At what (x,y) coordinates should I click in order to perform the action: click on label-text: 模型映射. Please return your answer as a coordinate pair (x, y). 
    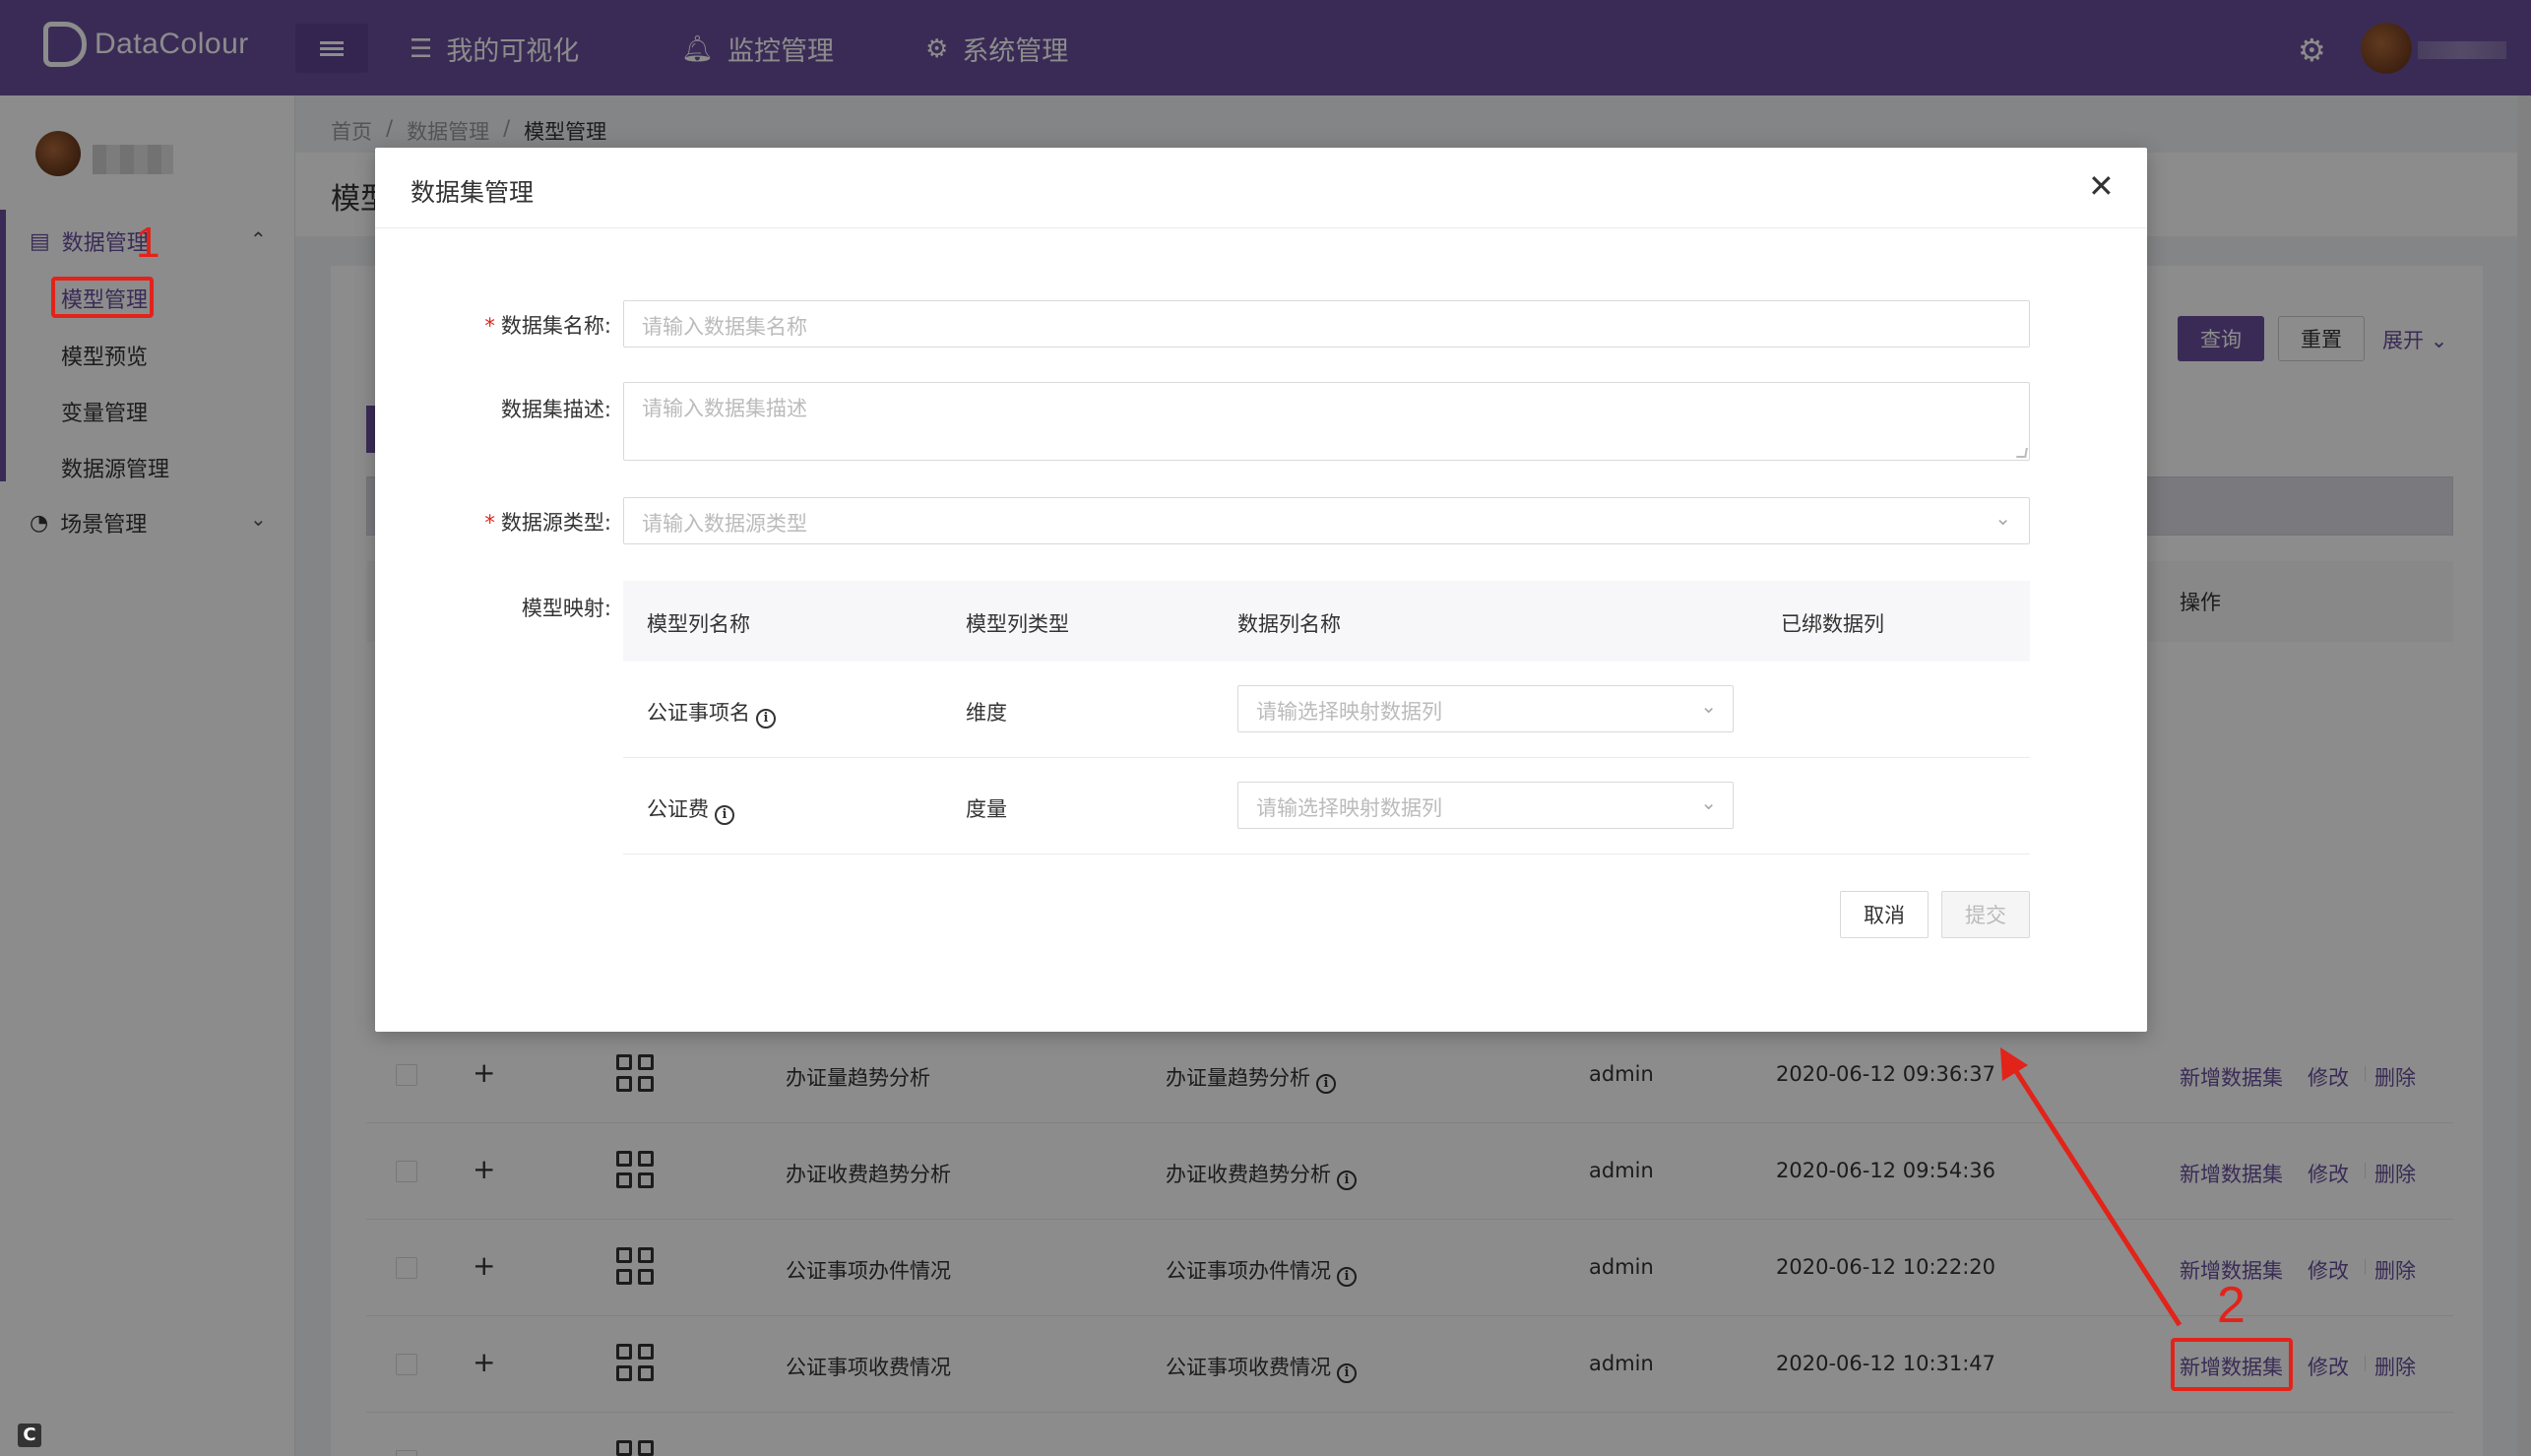
    Looking at the image, I should click on (562, 608).